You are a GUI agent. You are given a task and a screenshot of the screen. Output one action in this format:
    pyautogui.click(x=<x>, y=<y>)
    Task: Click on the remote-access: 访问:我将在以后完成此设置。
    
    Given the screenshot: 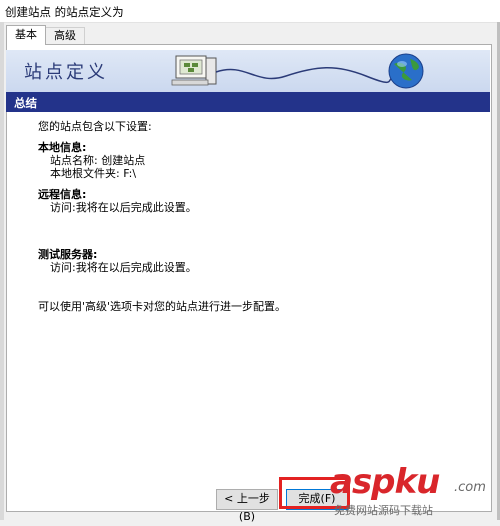 What is the action you would take?
    pyautogui.click(x=123, y=207)
    